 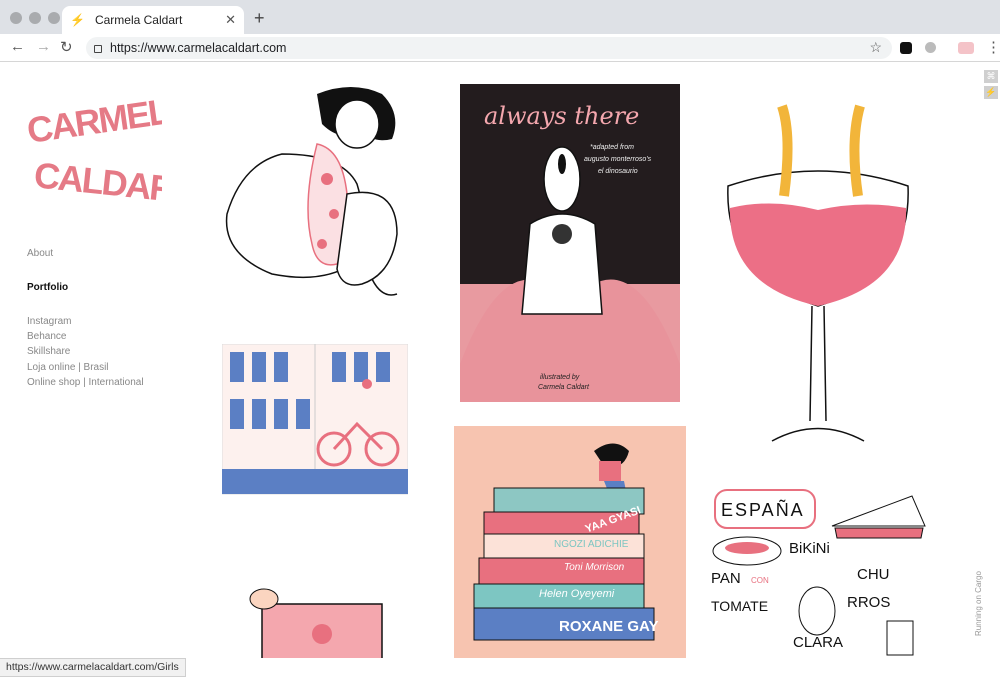 What do you see at coordinates (322, 634) in the screenshot?
I see `ice-cube` at bounding box center [322, 634].